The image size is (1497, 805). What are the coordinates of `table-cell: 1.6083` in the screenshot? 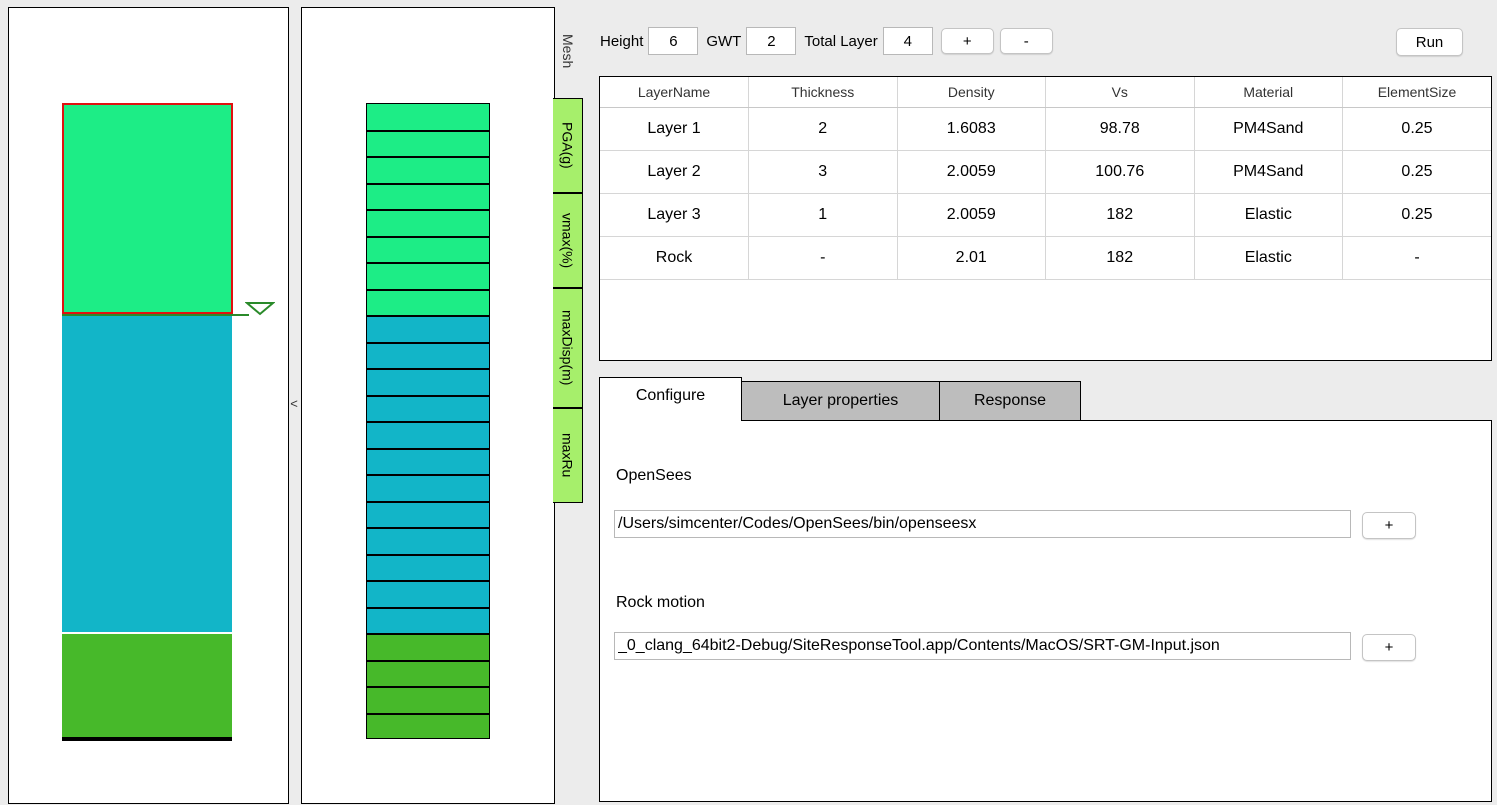 It's located at (971, 129).